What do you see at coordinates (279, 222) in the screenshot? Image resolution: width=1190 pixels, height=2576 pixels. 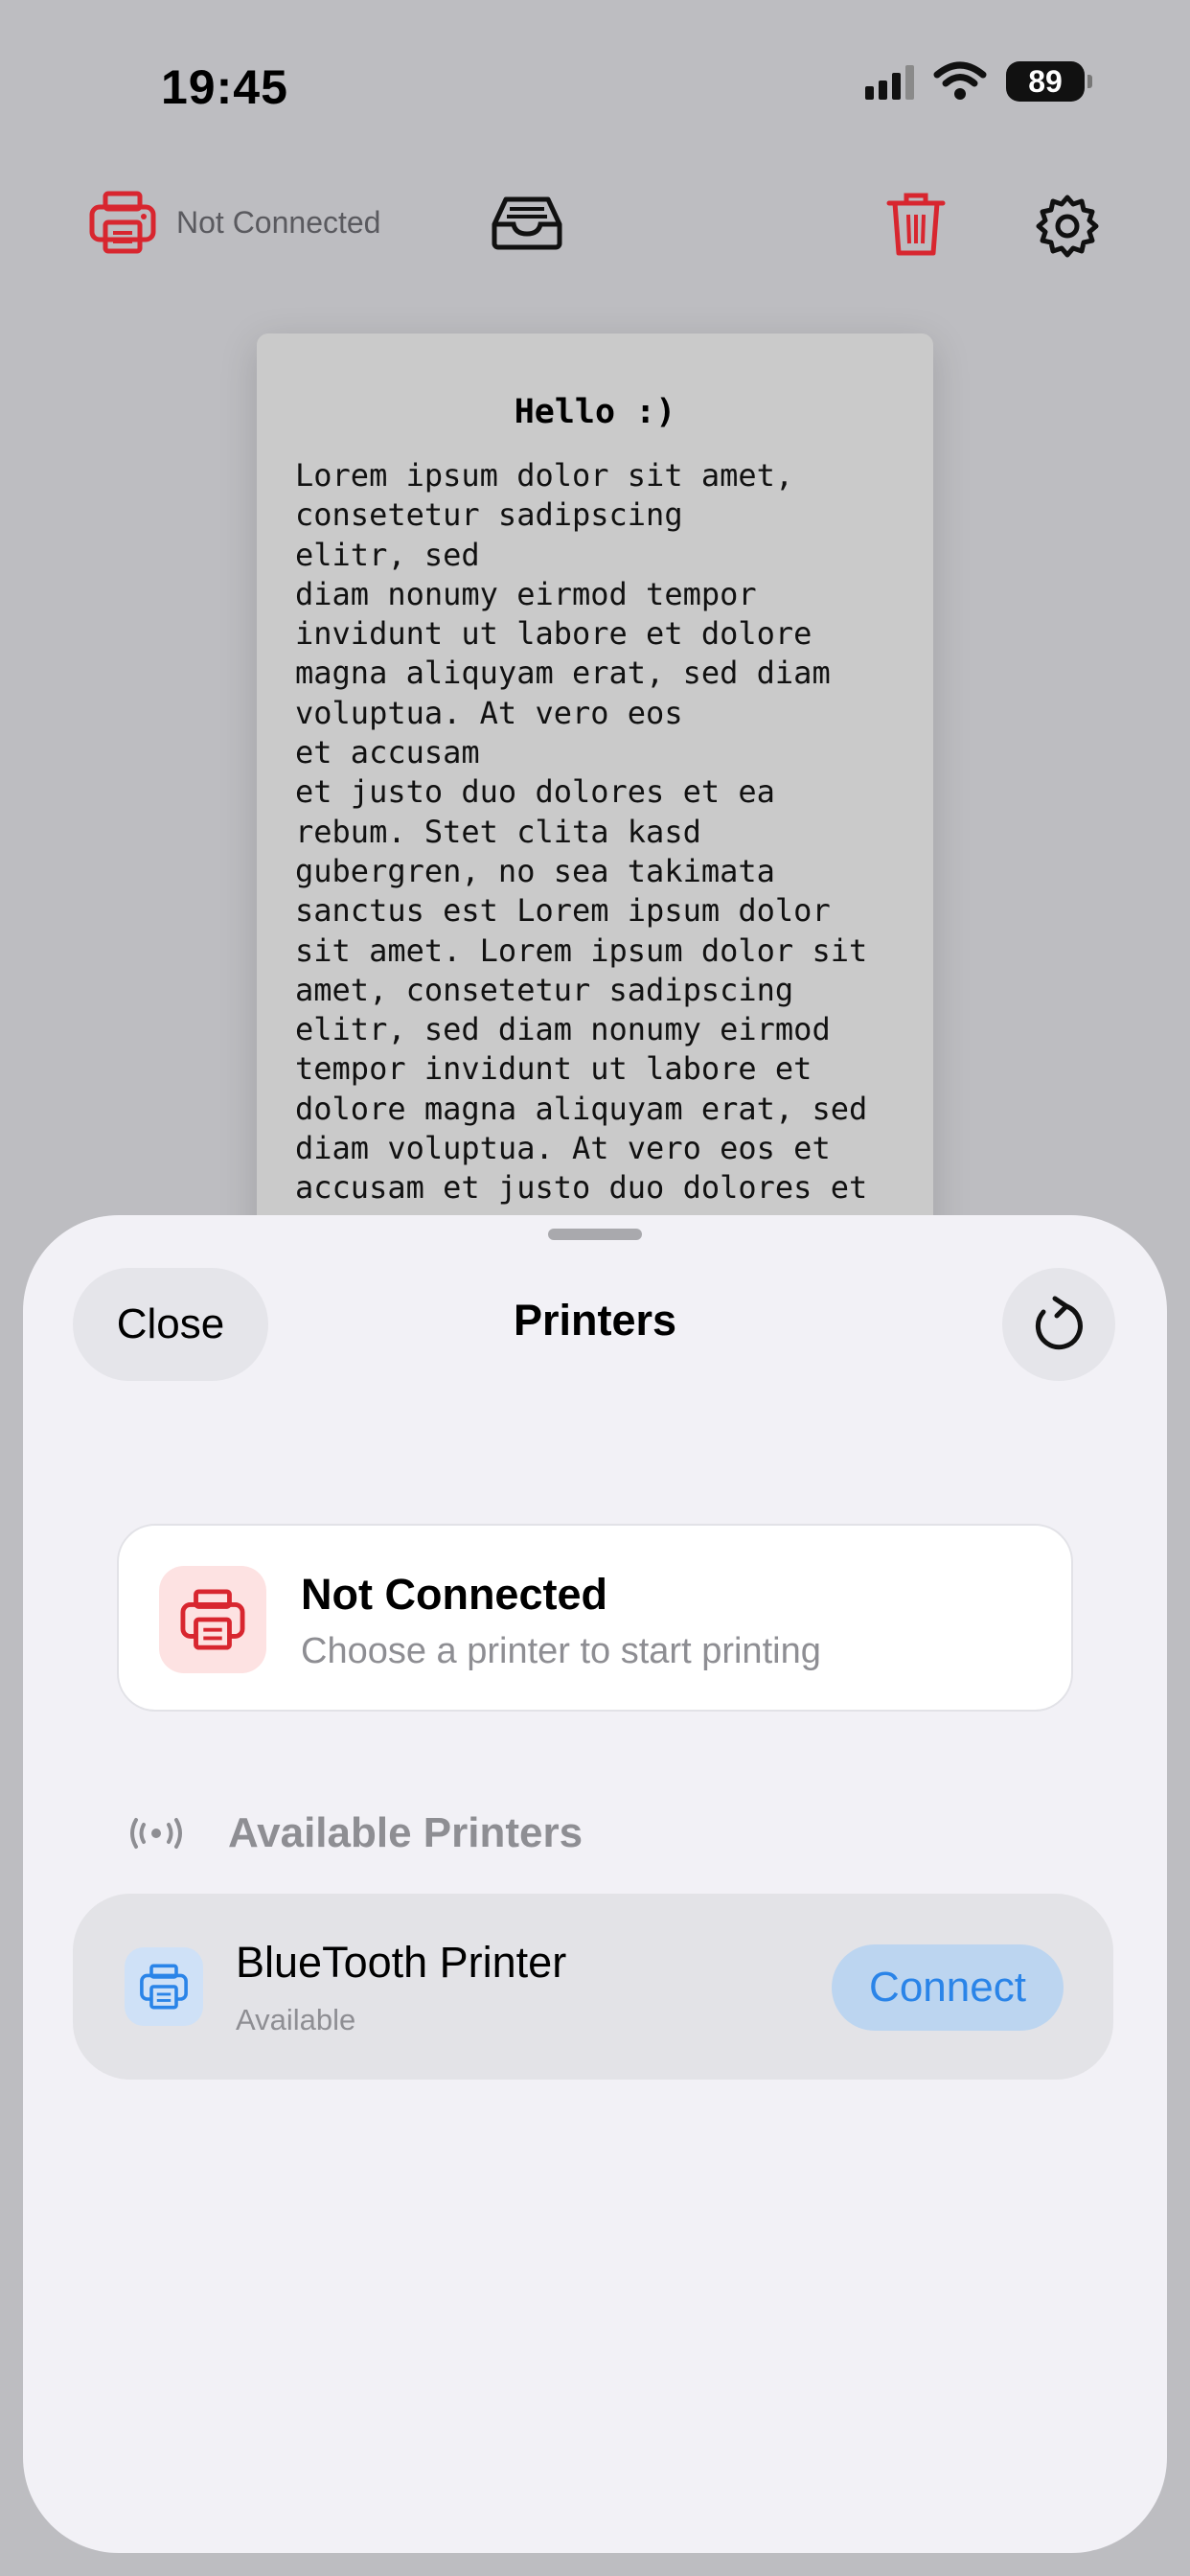 I see `printer-status-label: Not Connected` at bounding box center [279, 222].